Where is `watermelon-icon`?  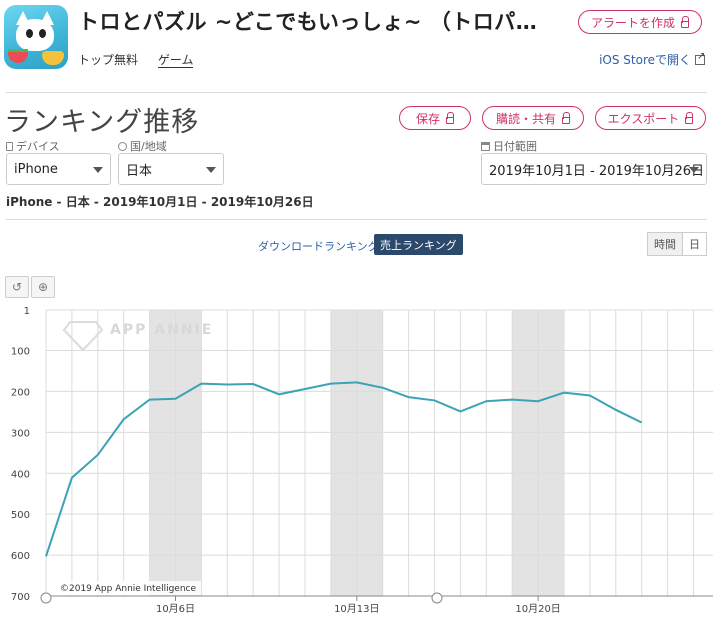
watermelon-icon is located at coordinates (18, 56).